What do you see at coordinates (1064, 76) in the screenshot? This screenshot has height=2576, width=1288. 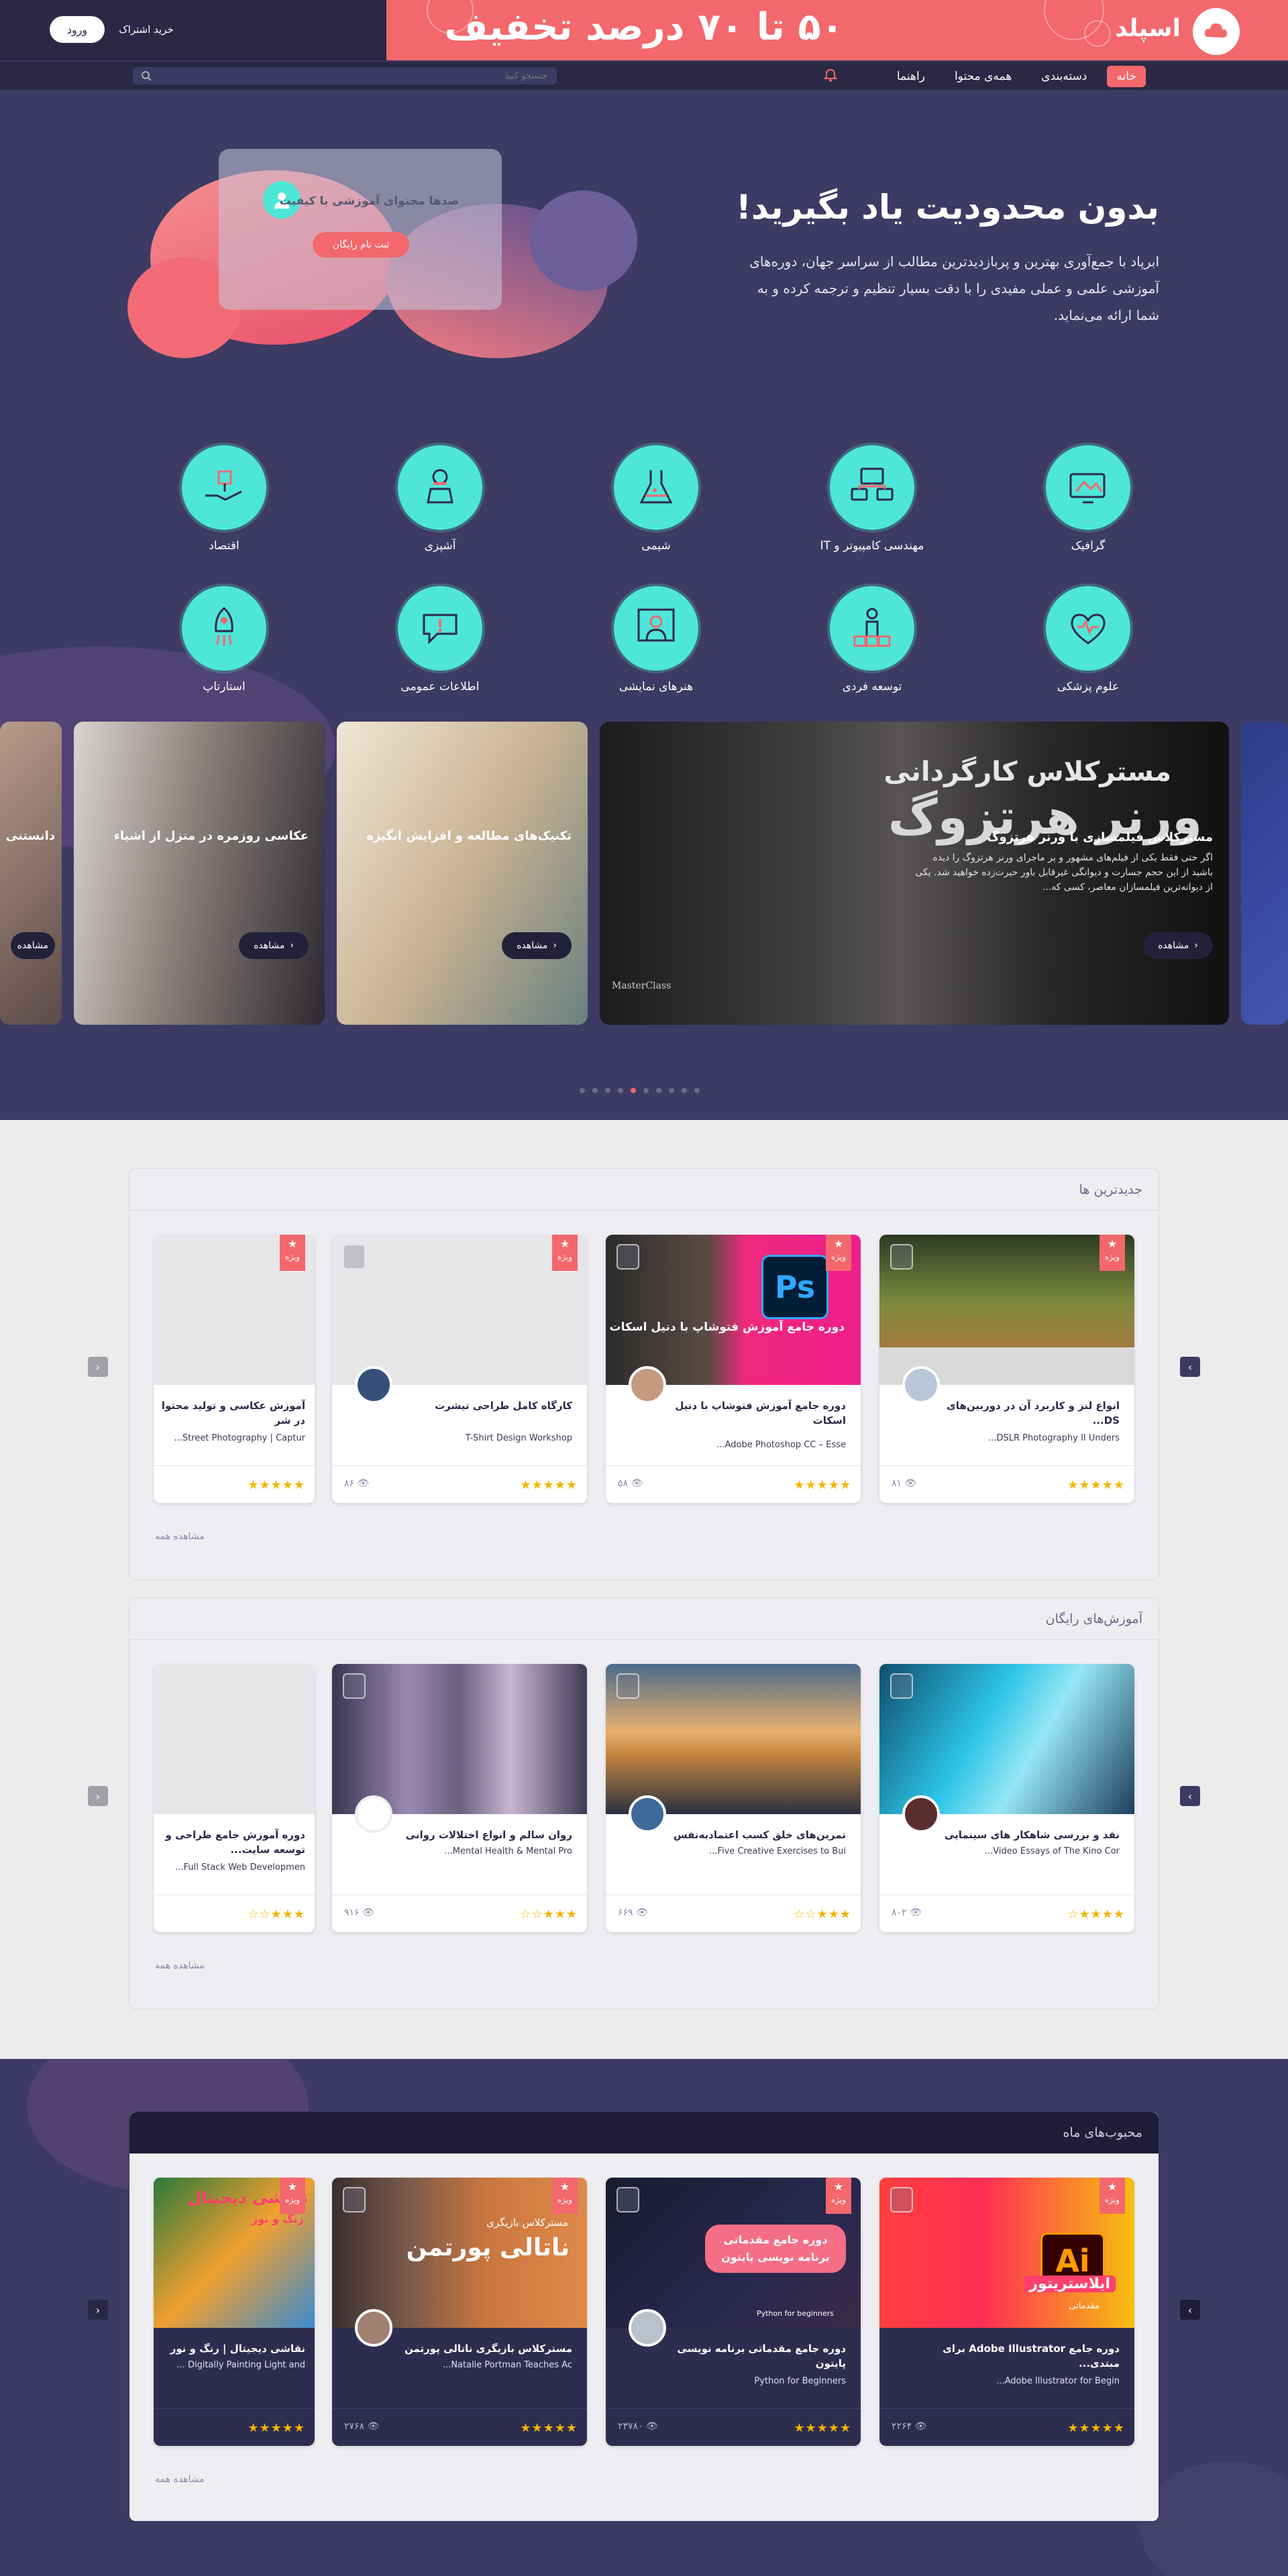 I see `nav-item-categories: دسته‌بندی` at bounding box center [1064, 76].